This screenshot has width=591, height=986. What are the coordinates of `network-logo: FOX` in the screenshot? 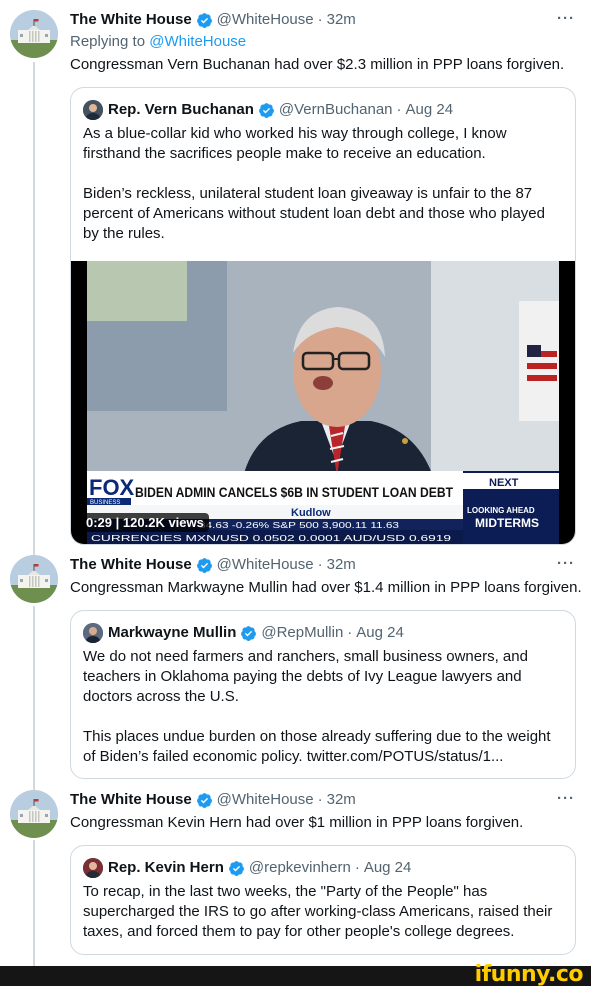 It's located at (112, 487).